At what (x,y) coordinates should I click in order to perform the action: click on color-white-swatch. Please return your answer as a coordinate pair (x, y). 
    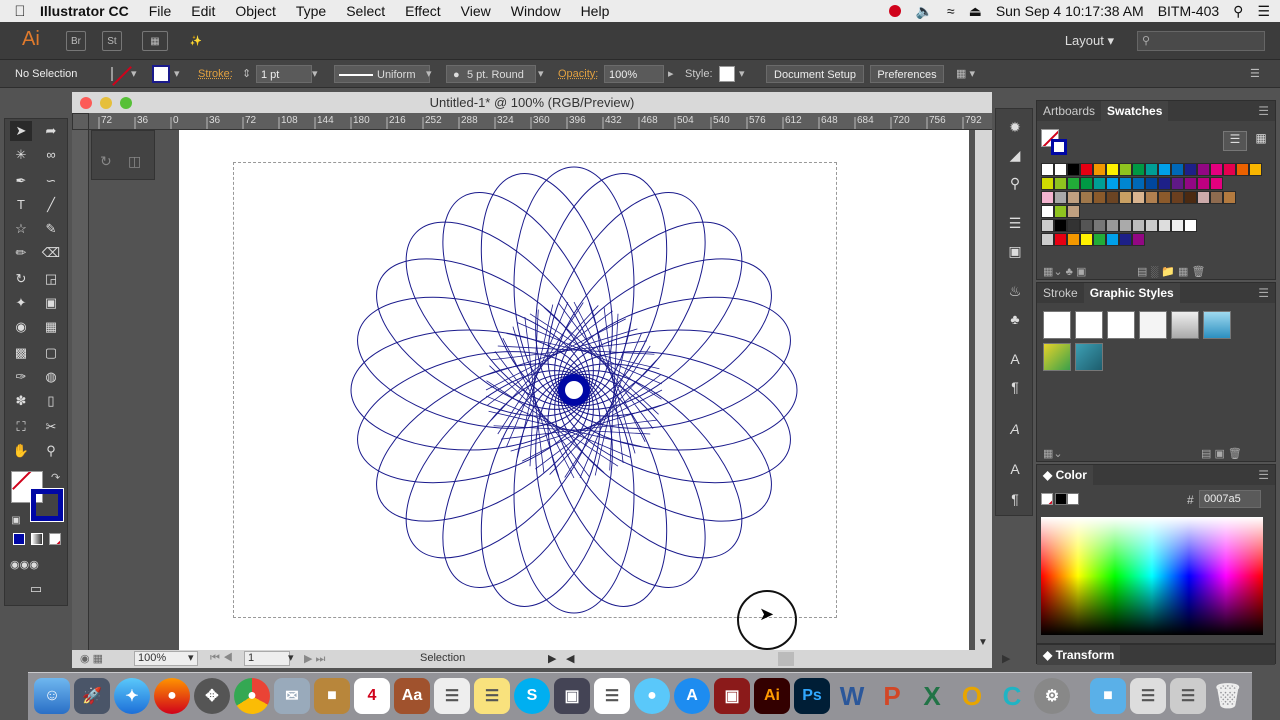
    Looking at the image, I should click on (1073, 499).